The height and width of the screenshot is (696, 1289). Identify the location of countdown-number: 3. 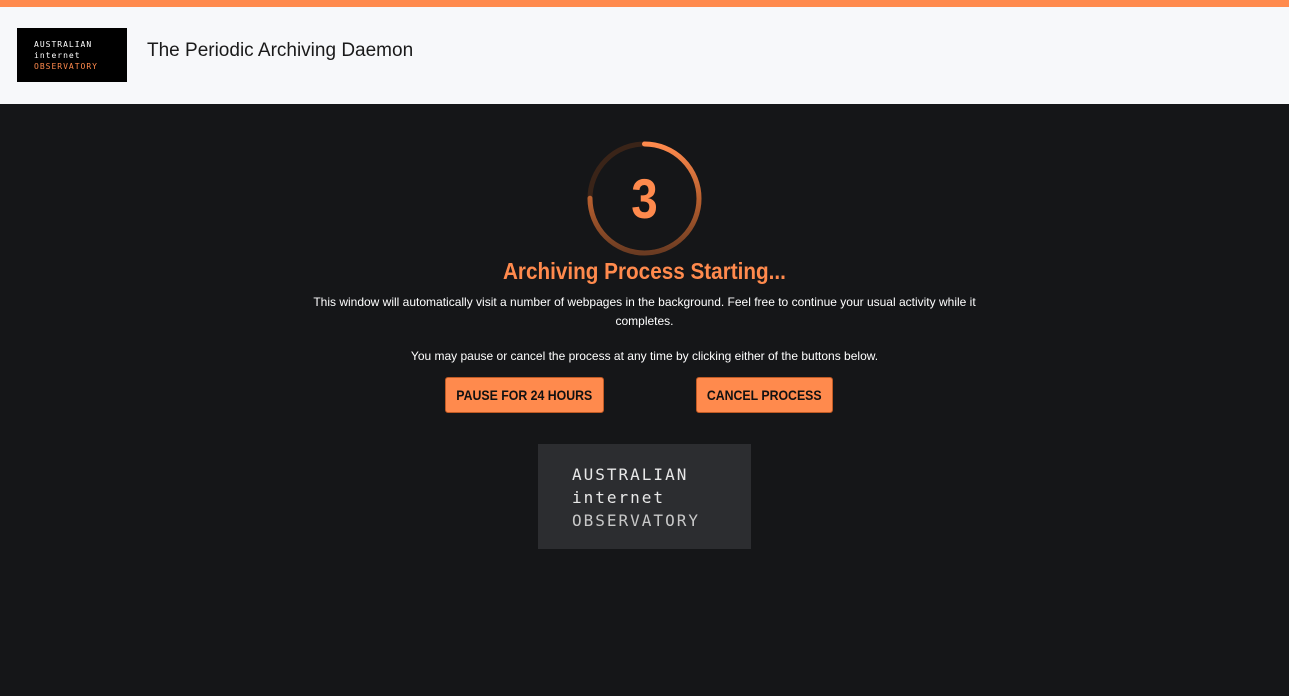
(644, 198).